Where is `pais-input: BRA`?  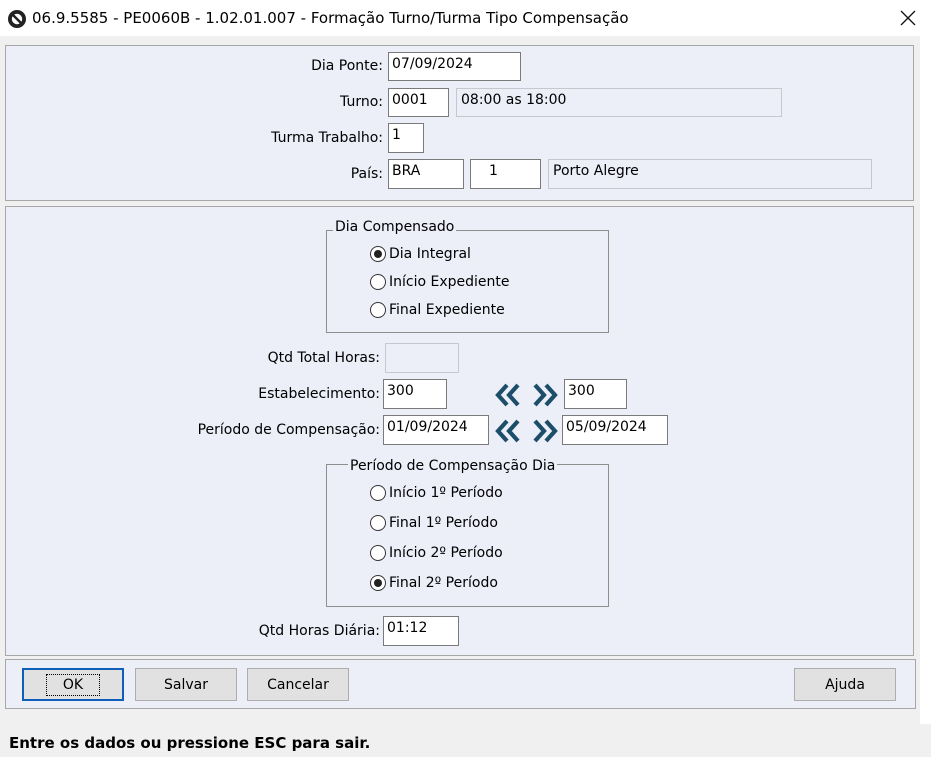 pais-input: BRA is located at coordinates (426, 174).